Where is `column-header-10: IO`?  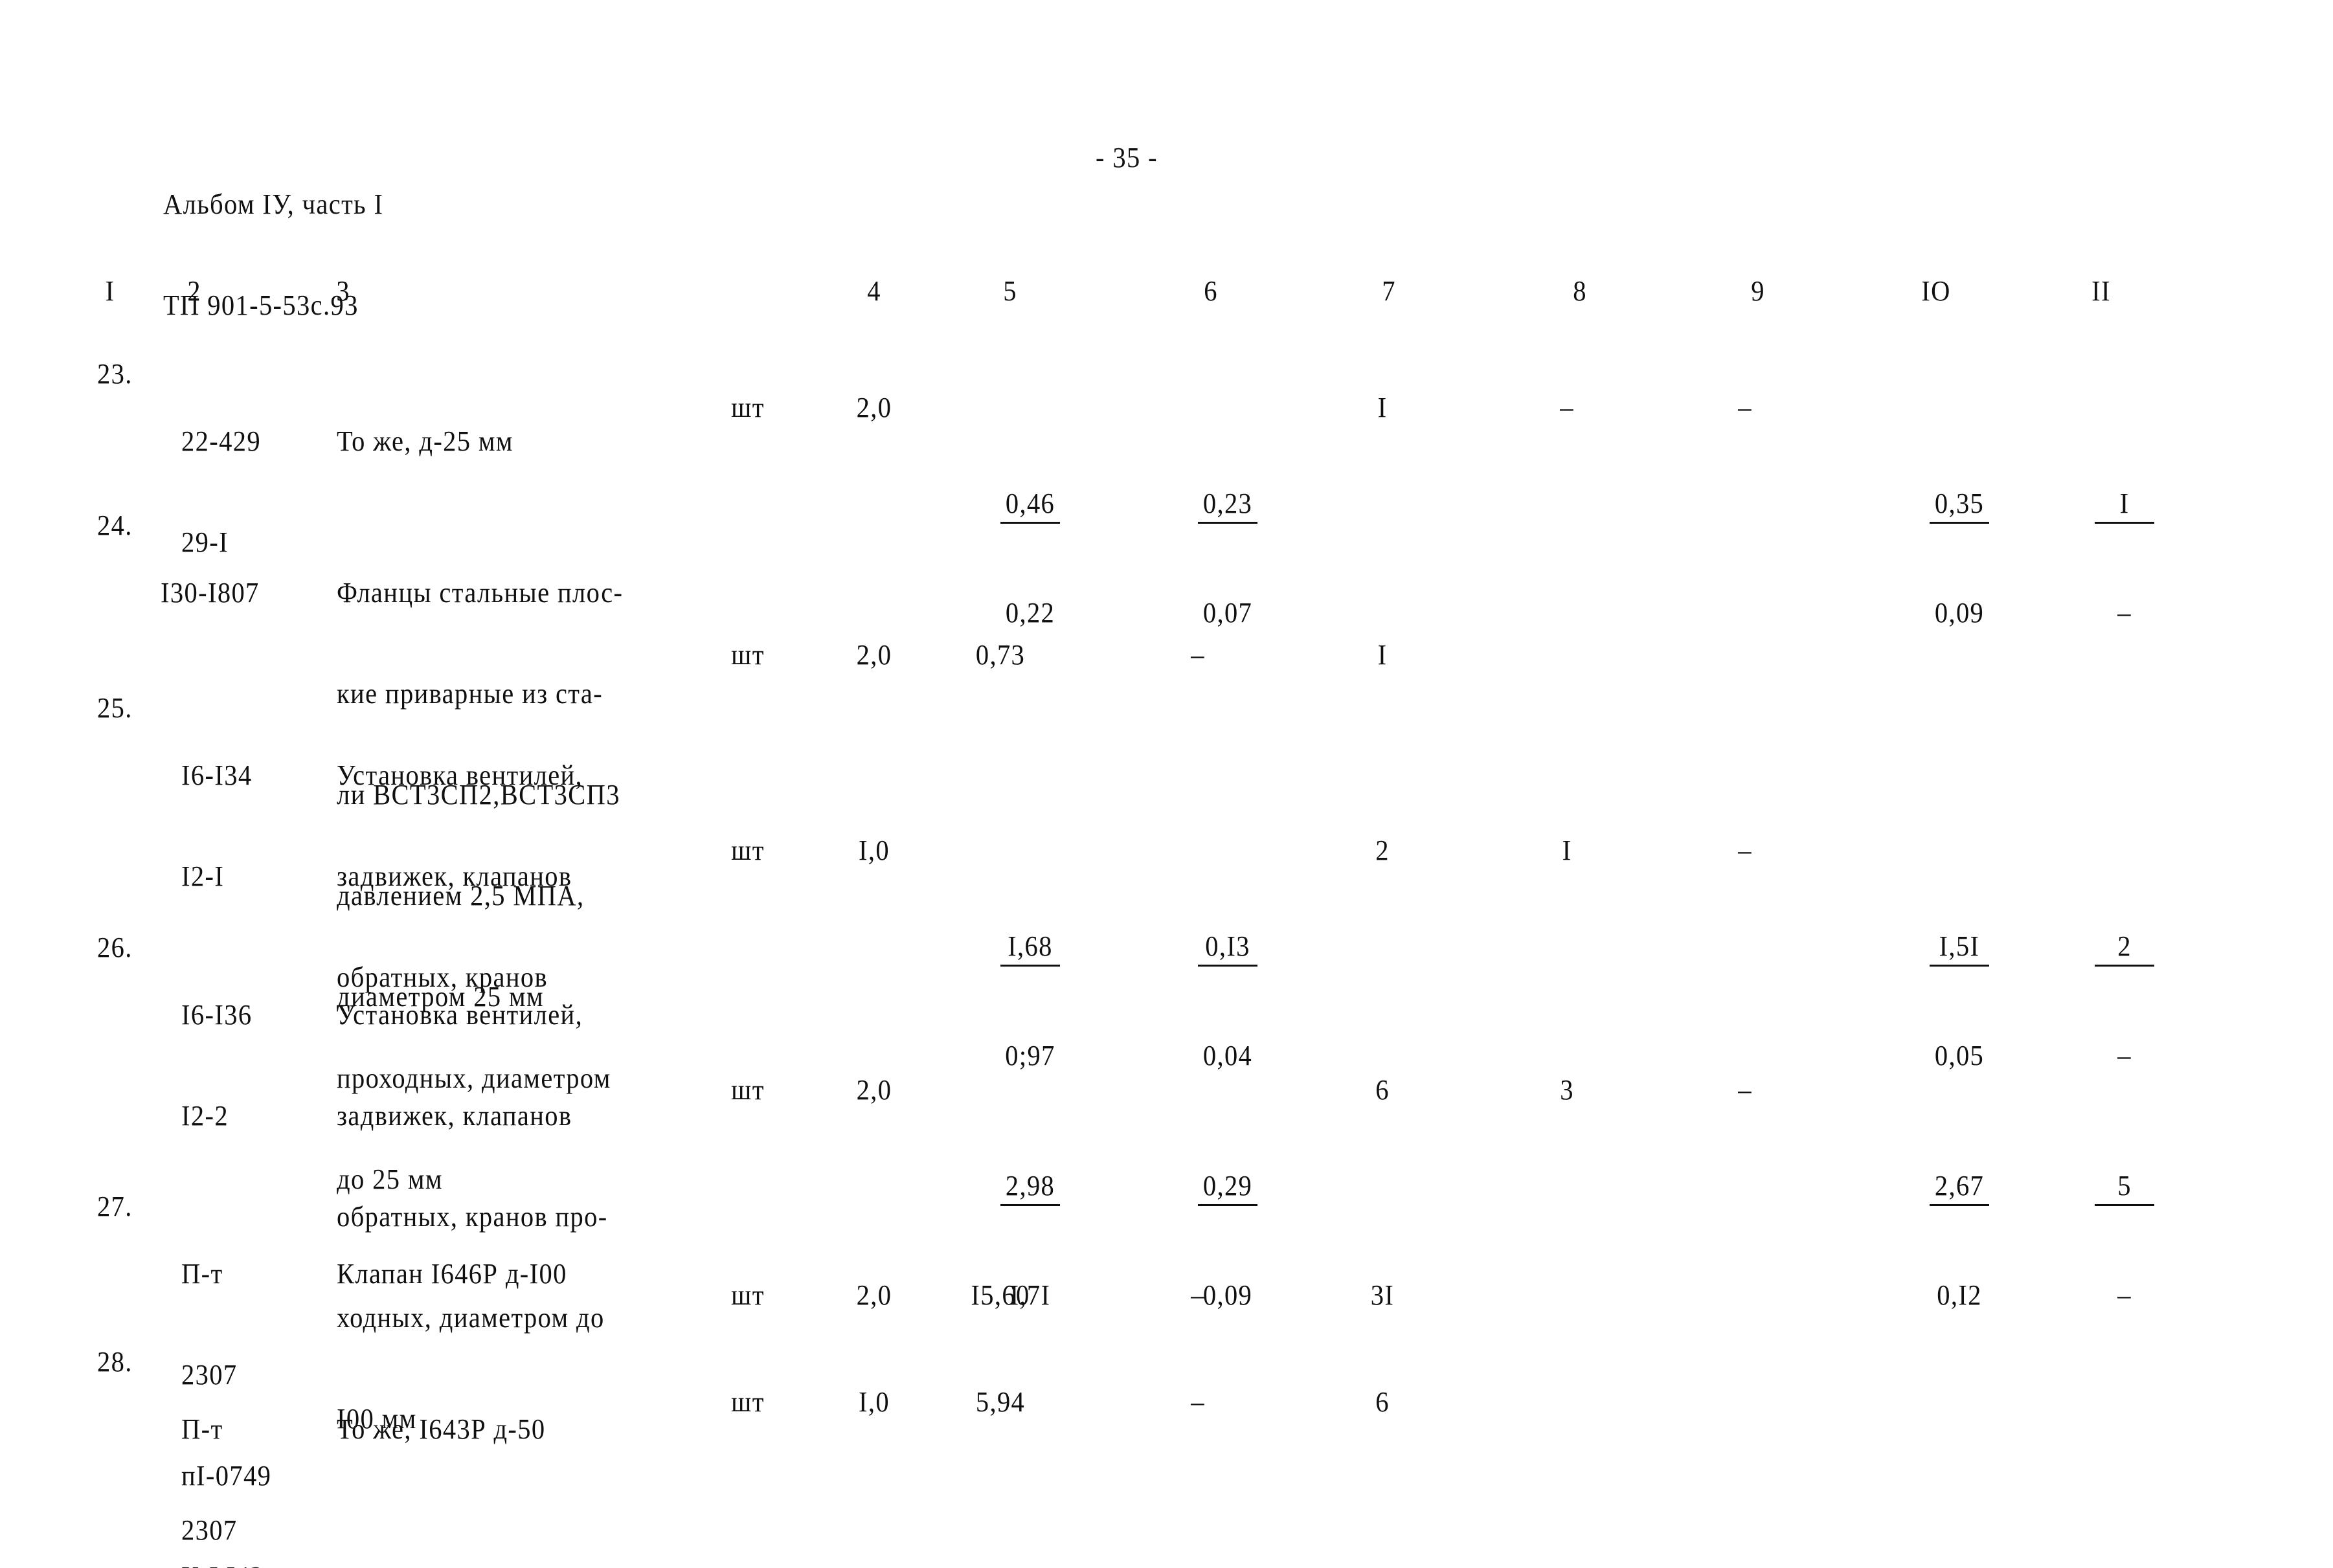 column-header-10: IO is located at coordinates (1936, 291).